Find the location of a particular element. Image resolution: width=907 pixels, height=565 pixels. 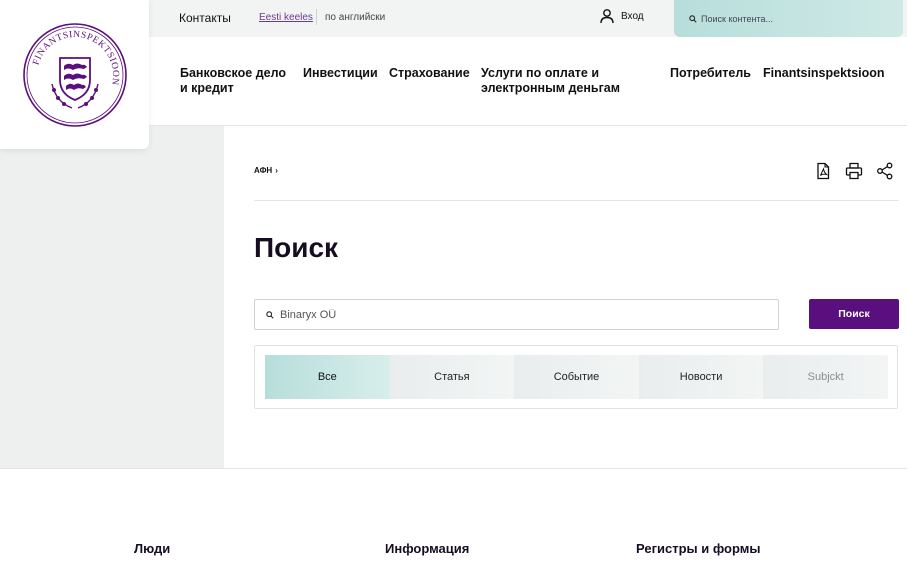

pdf-button is located at coordinates (823, 171).